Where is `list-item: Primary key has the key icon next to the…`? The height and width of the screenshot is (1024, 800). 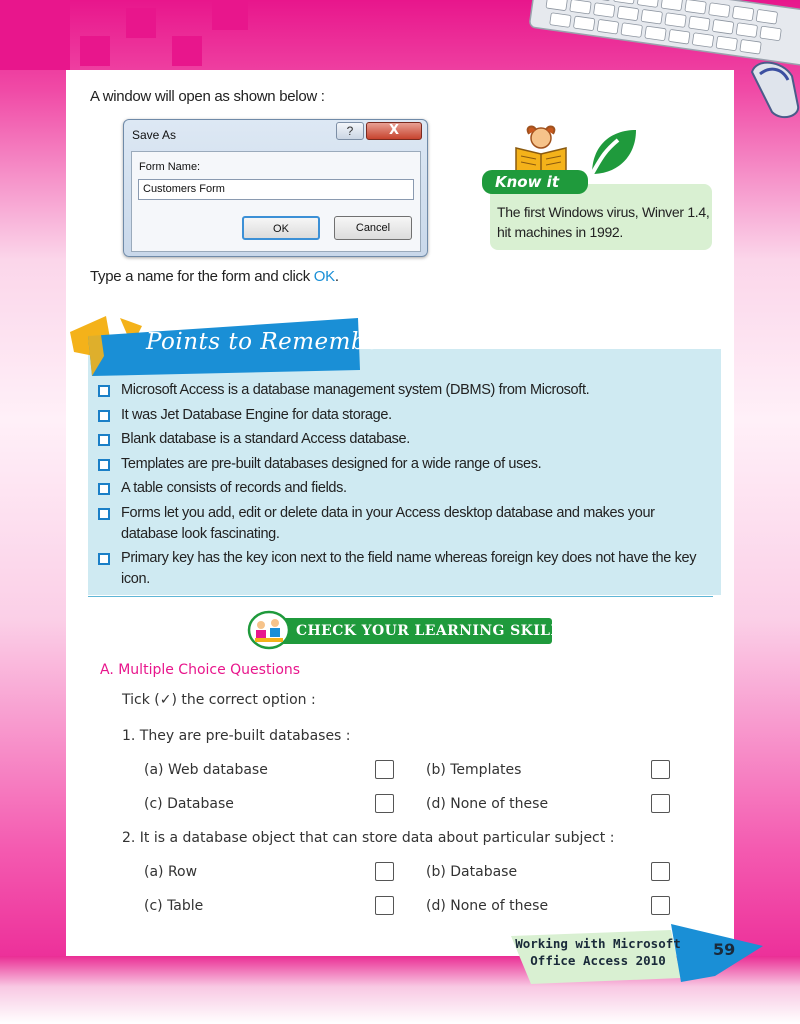 list-item: Primary key has the key icon next to the… is located at coordinates (405, 569).